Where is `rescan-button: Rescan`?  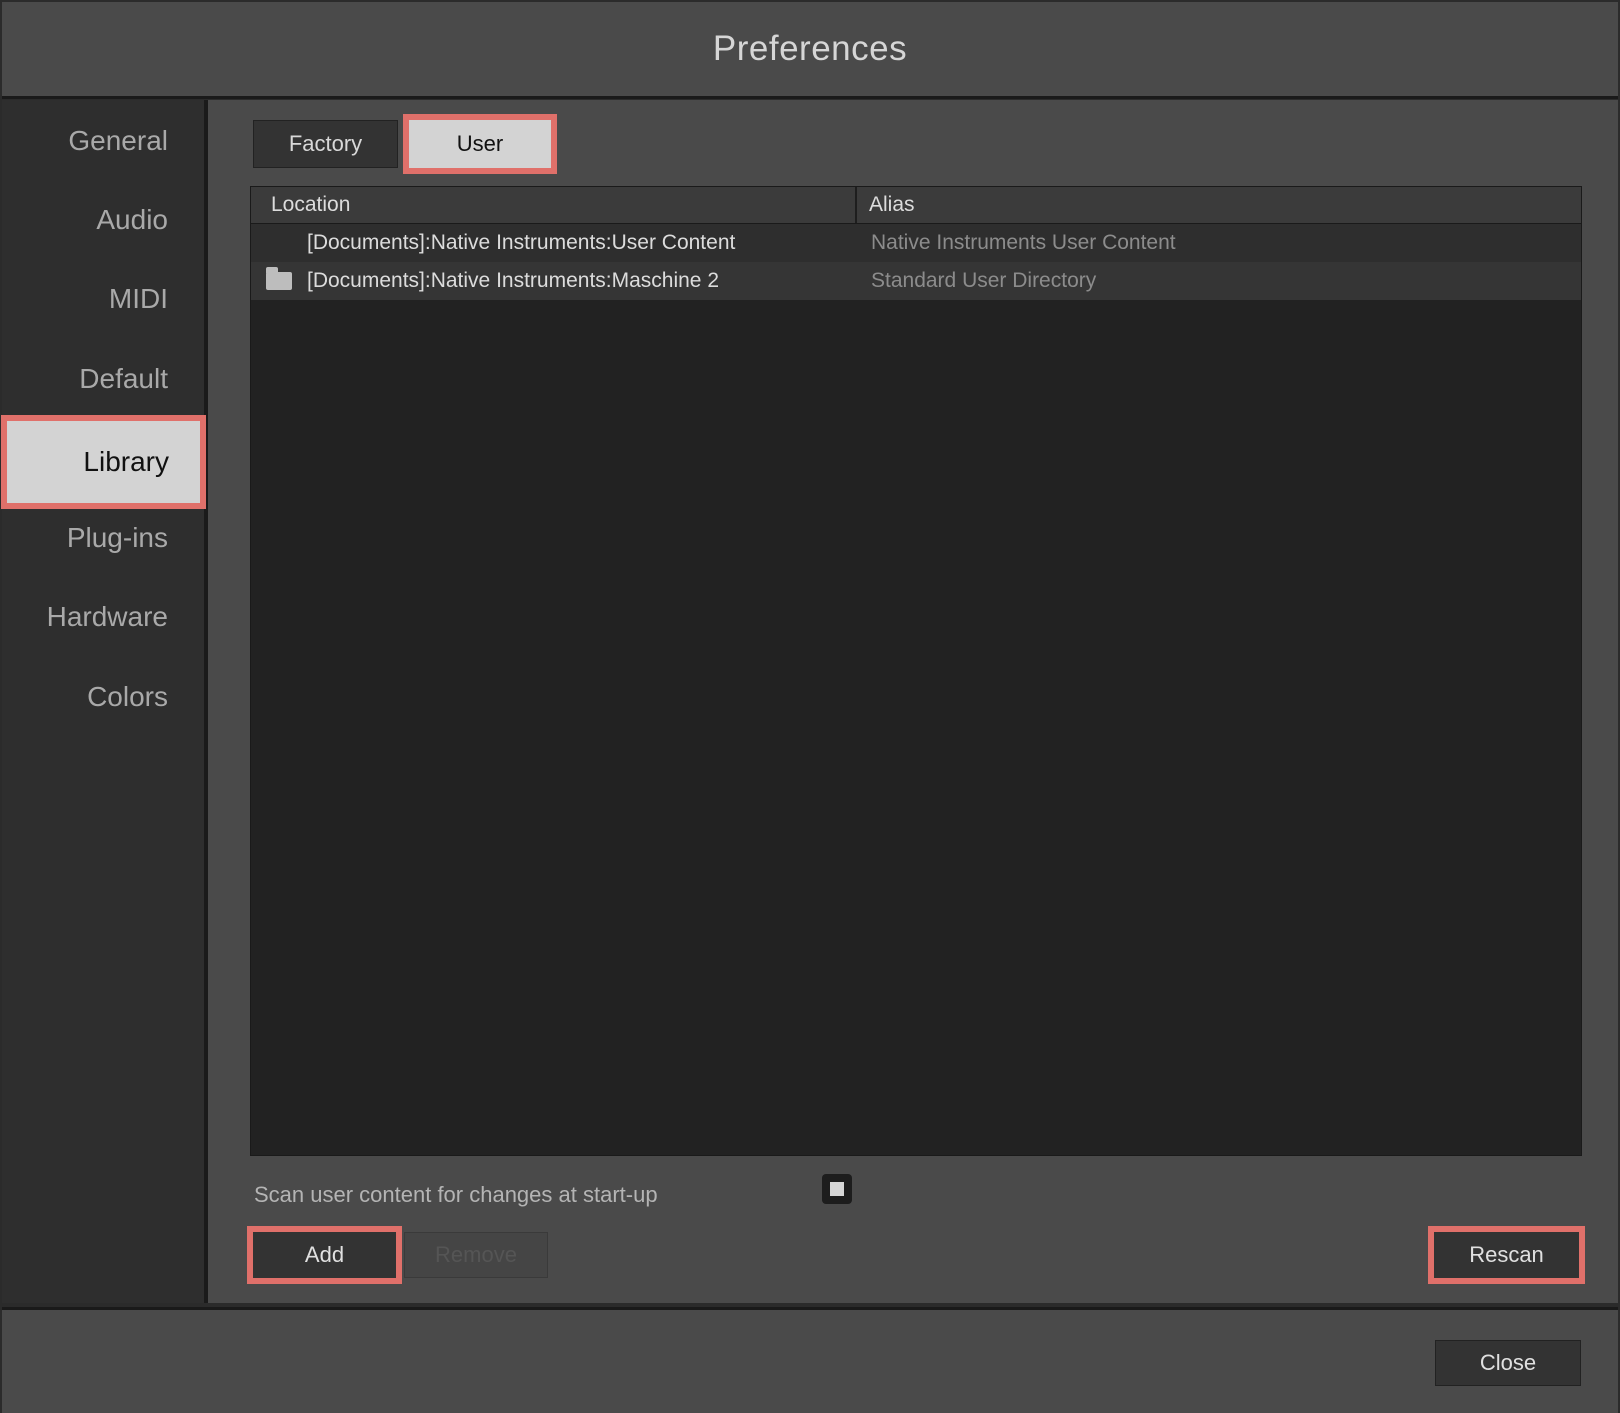
rescan-button: Rescan is located at coordinates (1506, 1255).